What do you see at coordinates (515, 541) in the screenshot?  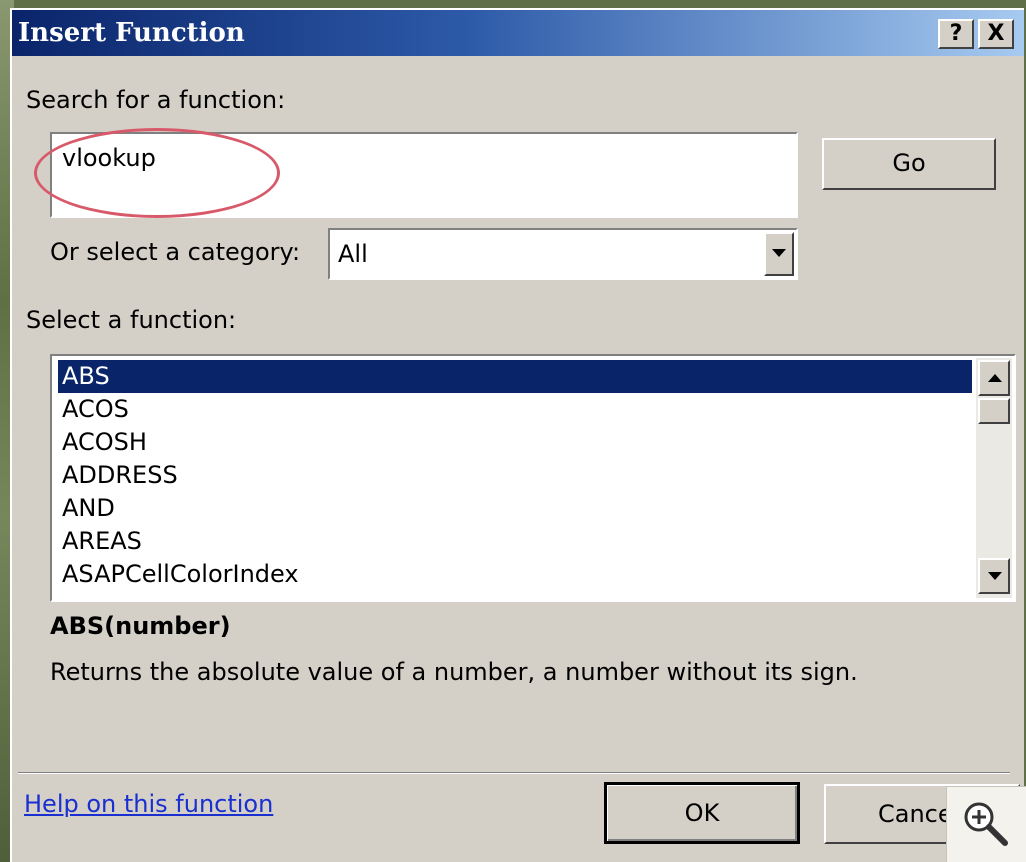 I see `list-item: AREAS` at bounding box center [515, 541].